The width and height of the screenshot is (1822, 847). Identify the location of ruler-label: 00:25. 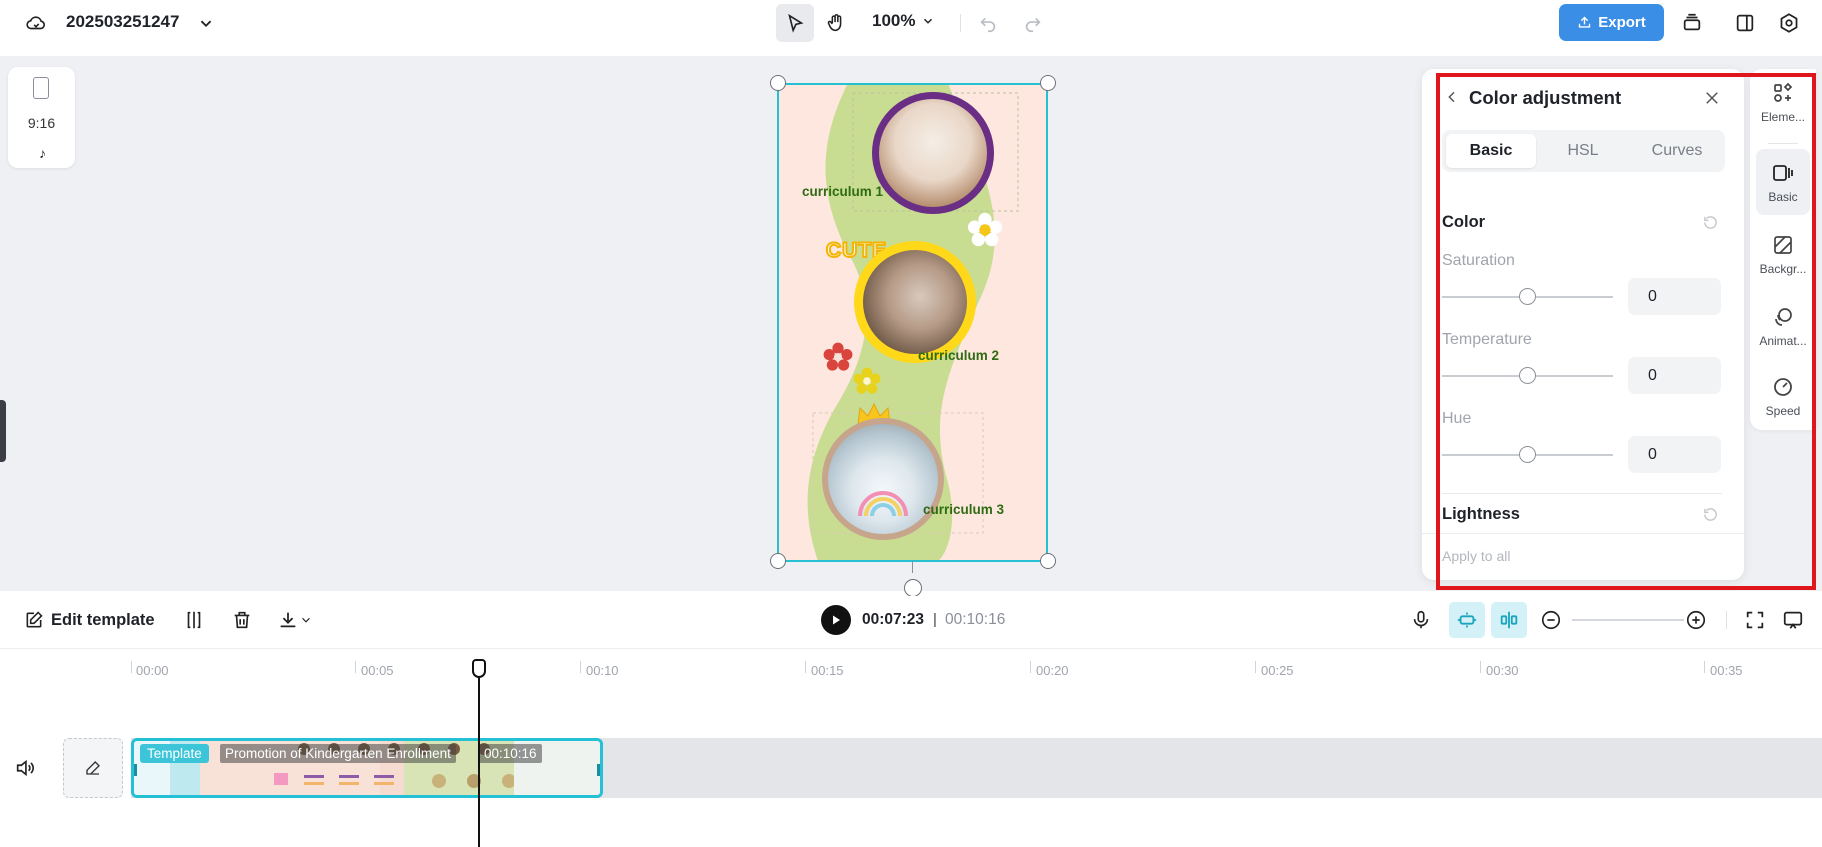
(1277, 670).